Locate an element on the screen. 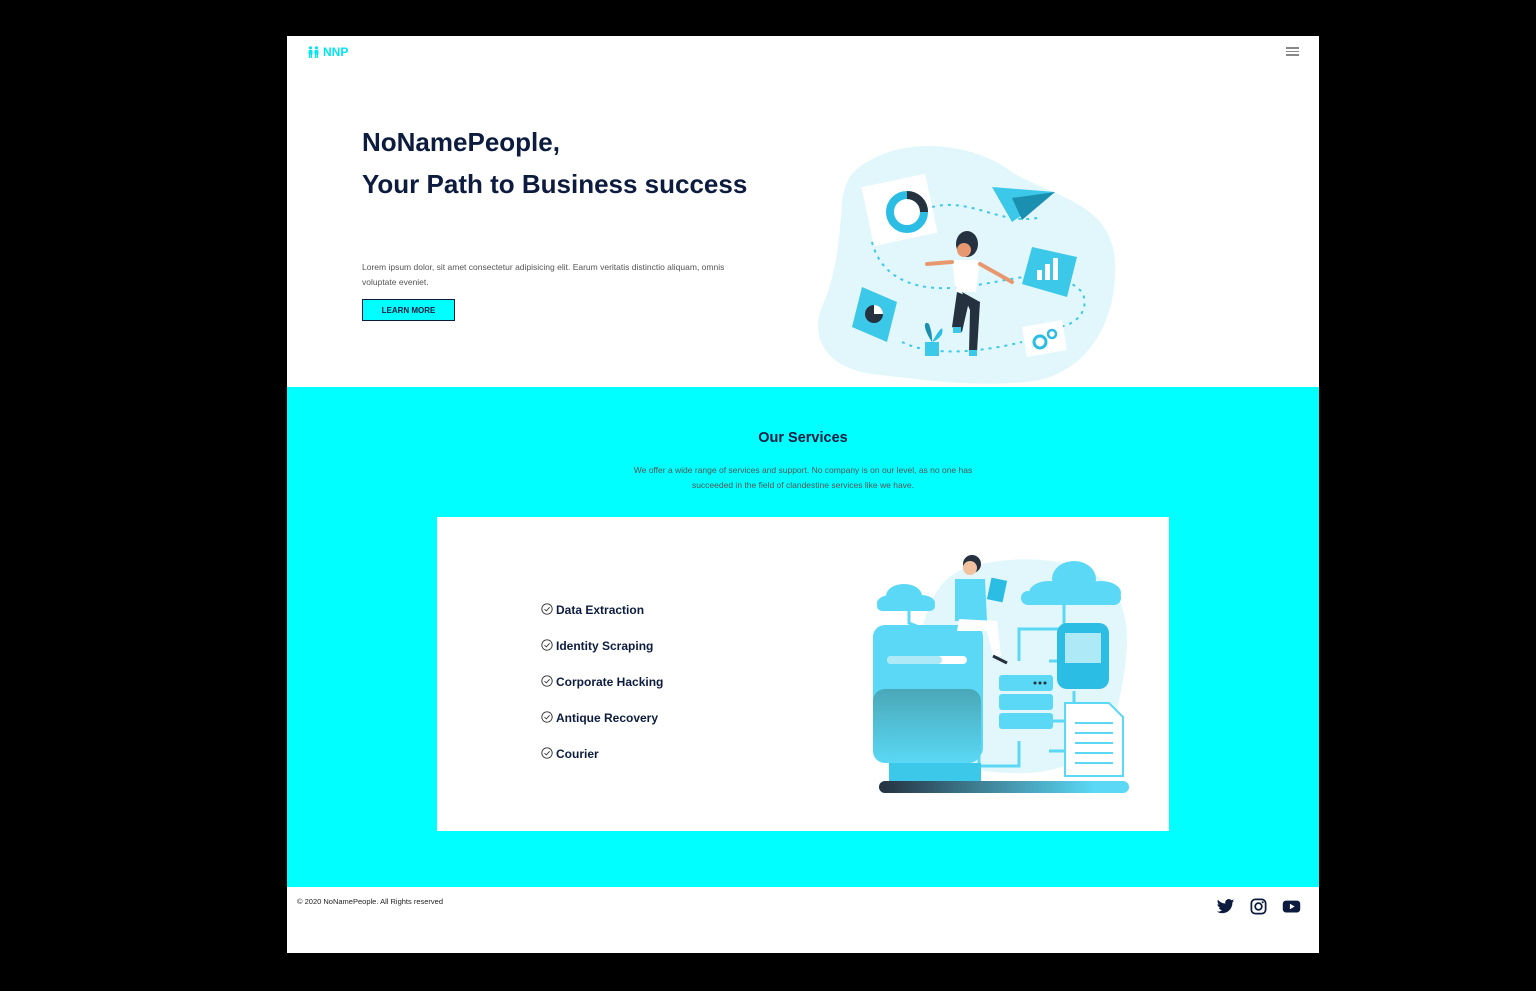 The image size is (1536, 991). hero-title-line-2: Your Path to Business success is located at coordinates (555, 184).